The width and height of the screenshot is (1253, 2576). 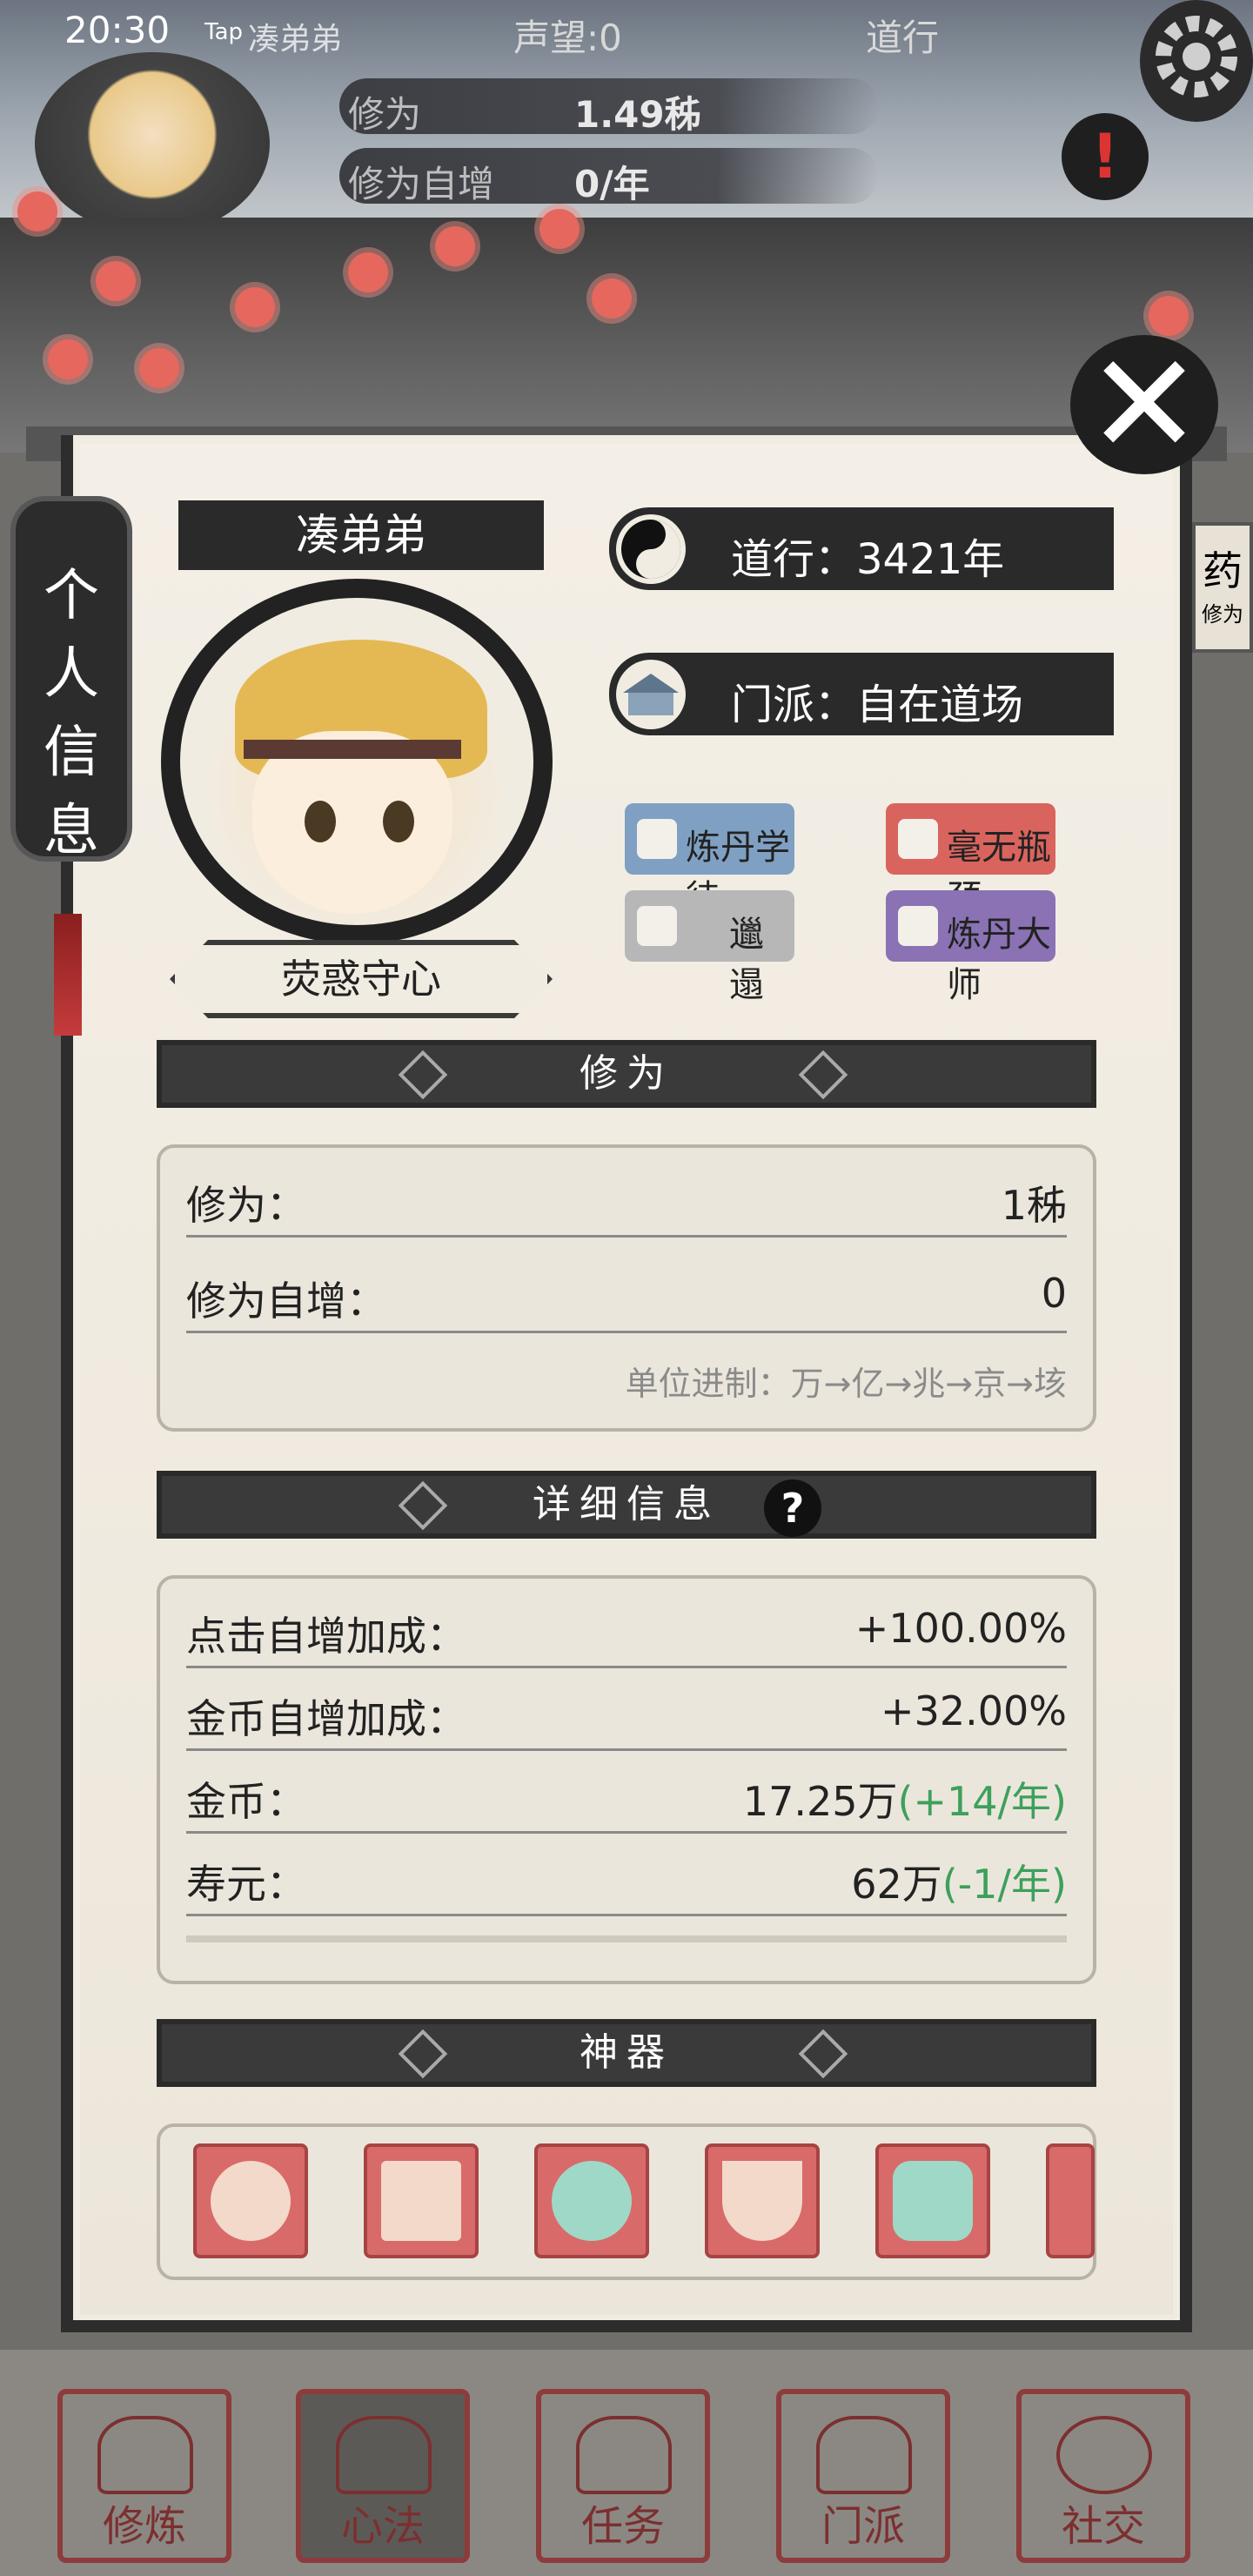 What do you see at coordinates (421, 184) in the screenshot?
I see `cultivation-increase-label: 修为自增` at bounding box center [421, 184].